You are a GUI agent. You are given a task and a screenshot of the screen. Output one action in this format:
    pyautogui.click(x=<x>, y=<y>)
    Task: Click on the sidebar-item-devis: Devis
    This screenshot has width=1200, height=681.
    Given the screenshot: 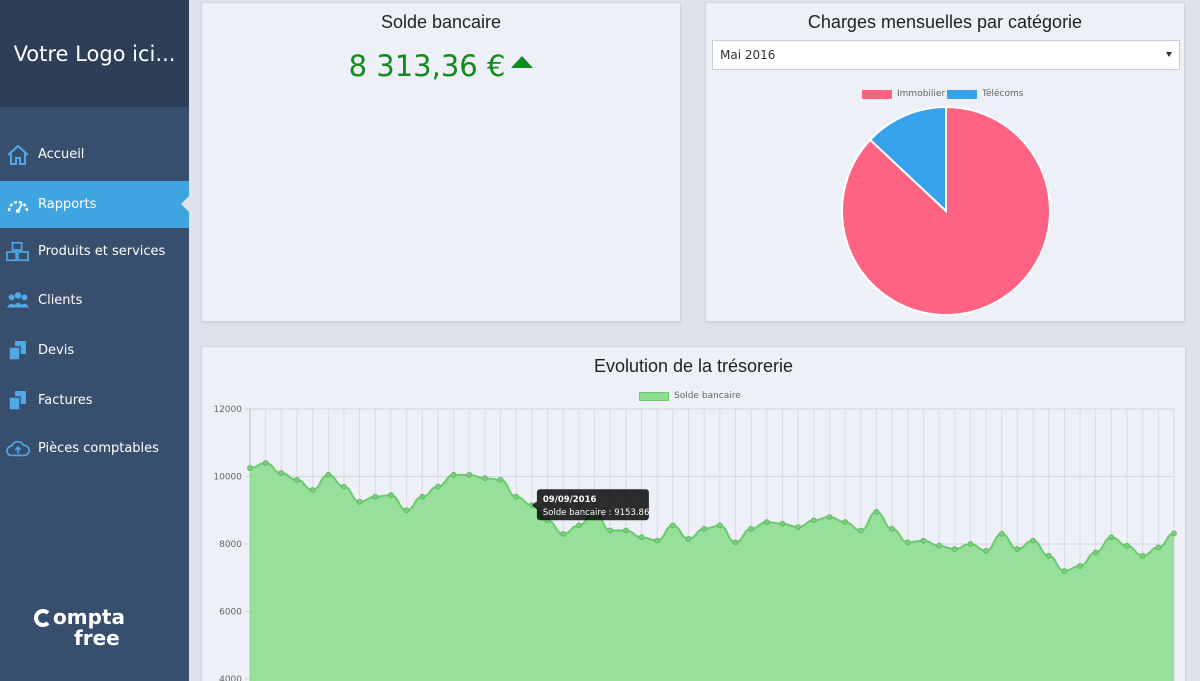 What is the action you would take?
    pyautogui.click(x=94, y=350)
    